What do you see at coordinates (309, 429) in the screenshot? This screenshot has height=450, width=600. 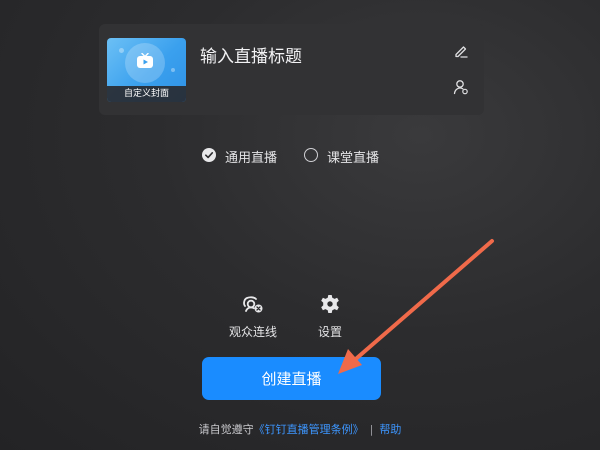 I see `rules-link: 《钉钉直播管理条例》` at bounding box center [309, 429].